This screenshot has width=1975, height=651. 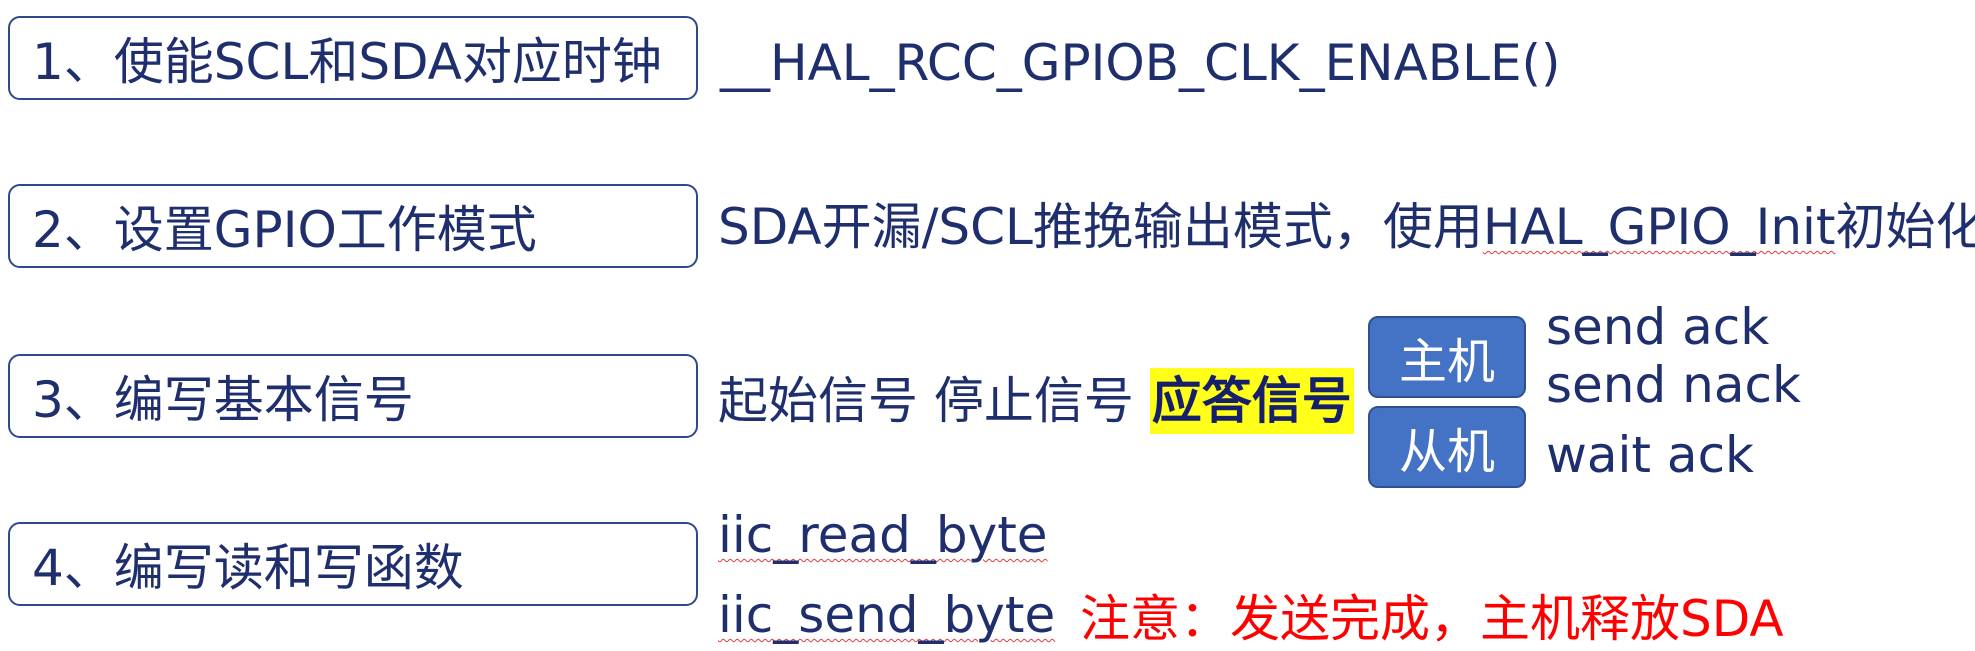 I want to click on step-2-detail-suffix: 初始化, so click(x=1905, y=227).